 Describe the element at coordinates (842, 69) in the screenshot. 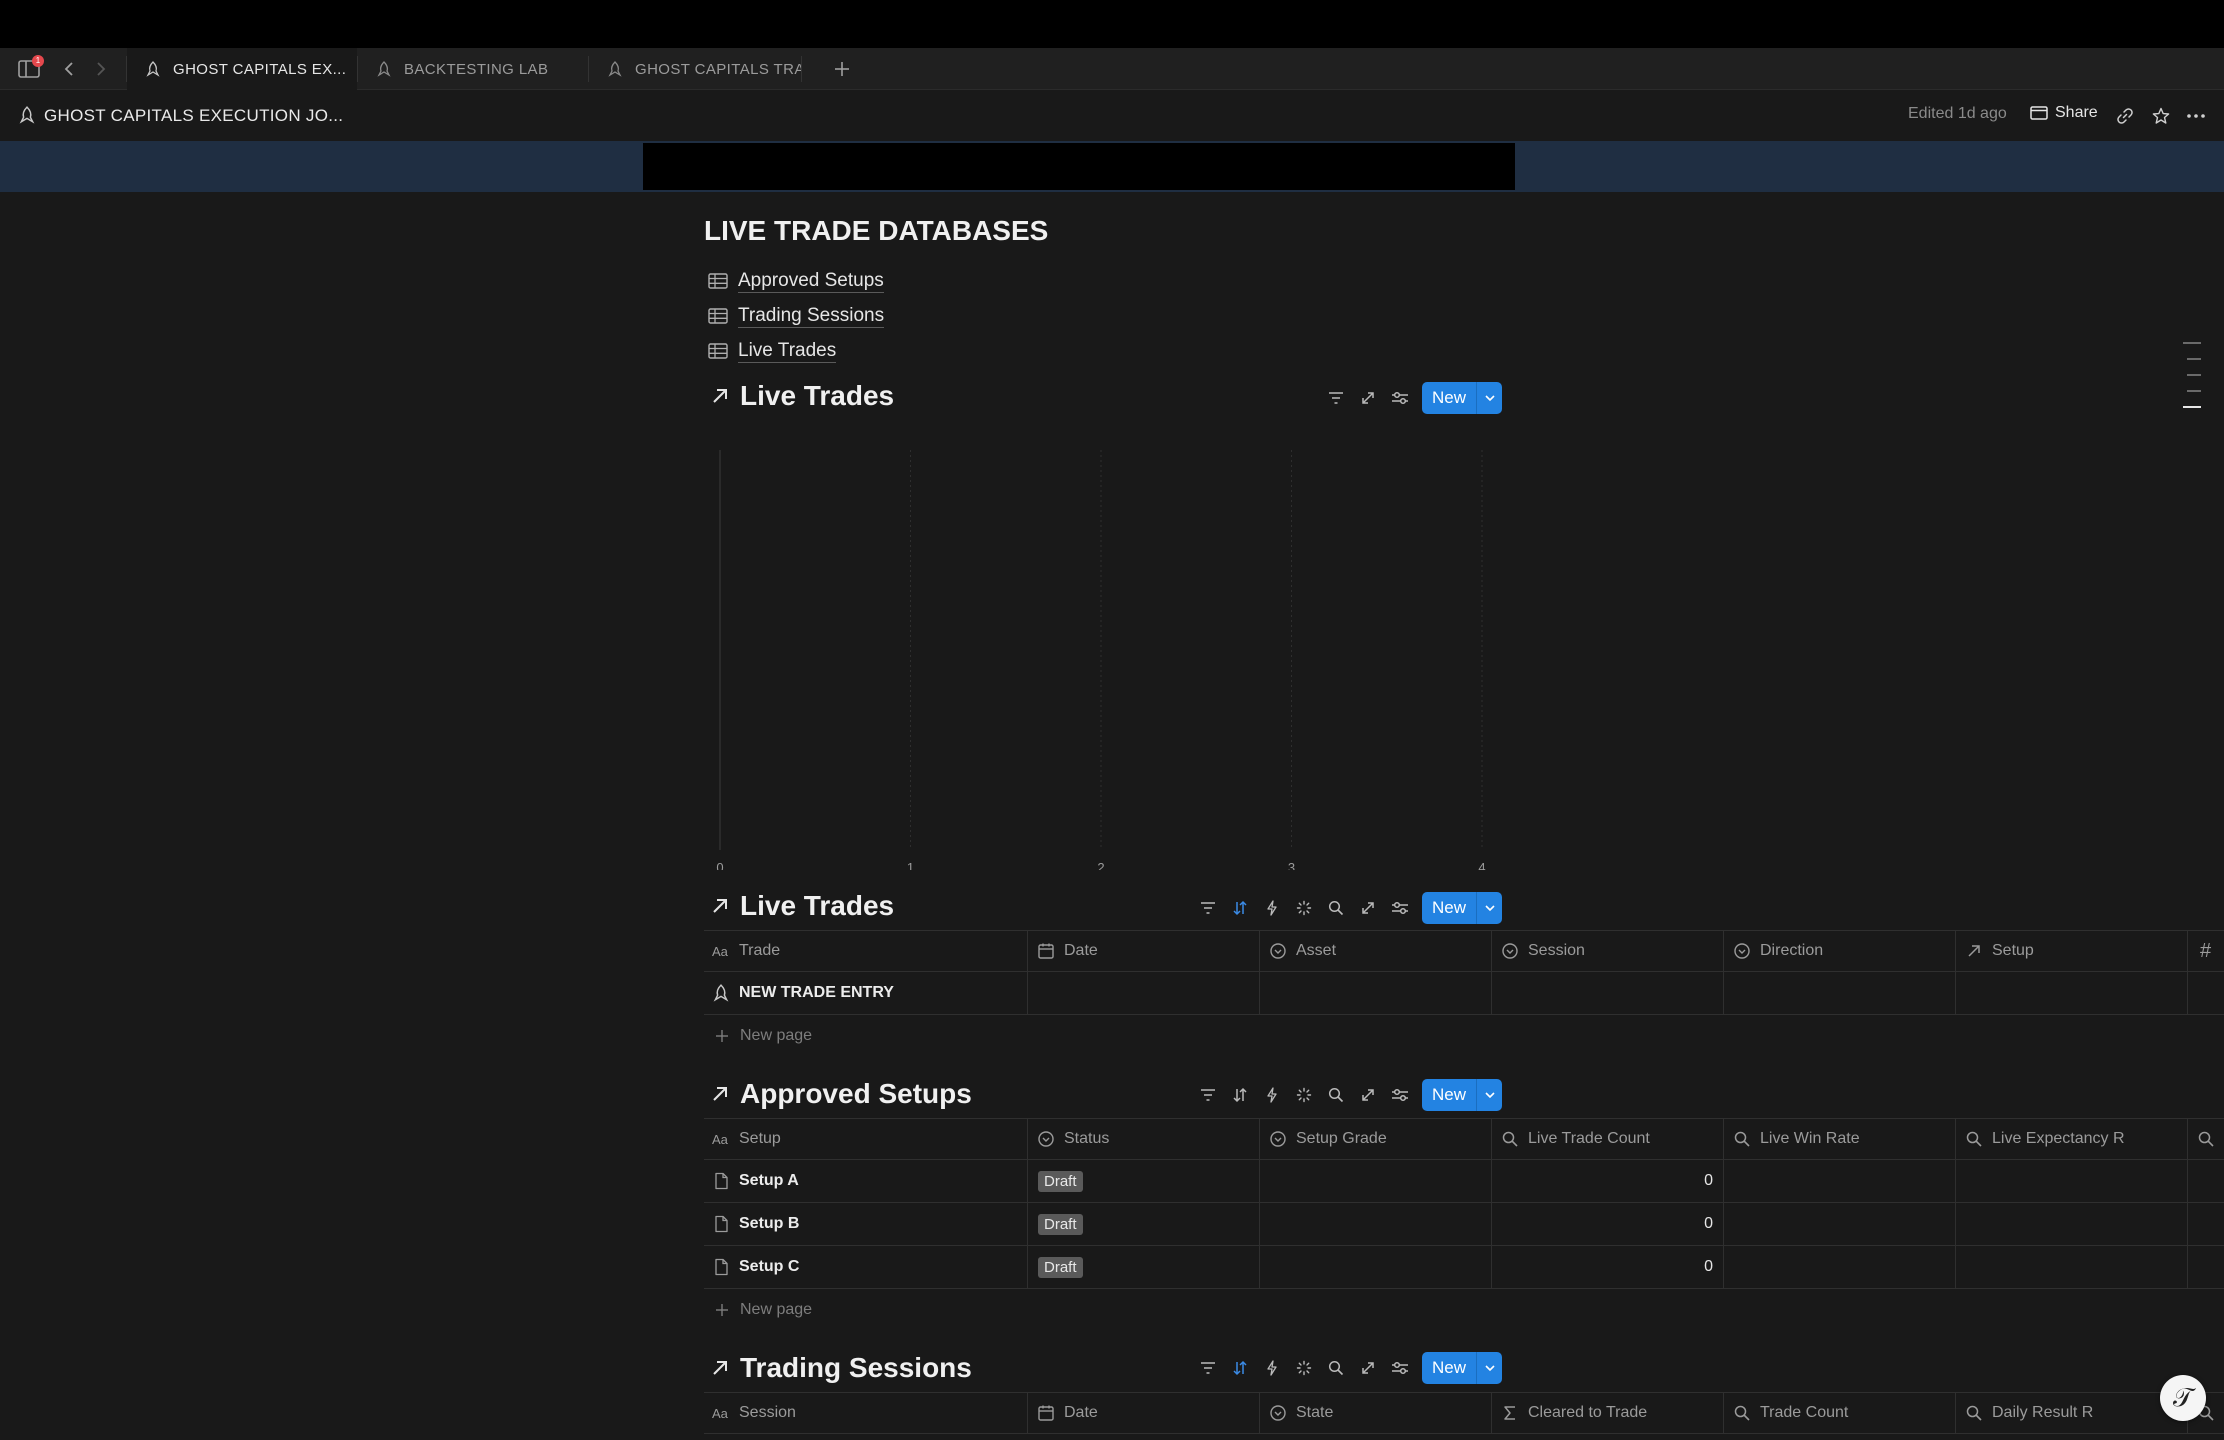

I see `new-tab-icon` at that location.